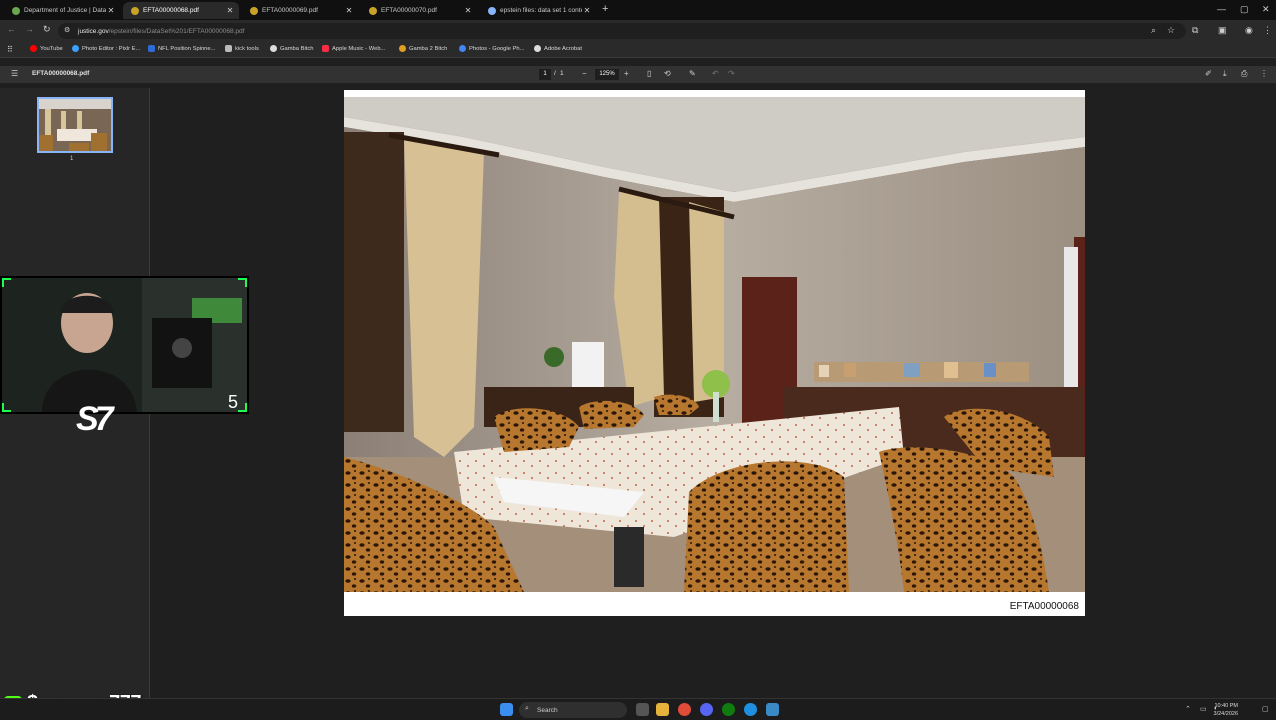 The height and width of the screenshot is (720, 1276). I want to click on system-clock: 10:40 PM 3/24/2026, so click(1226, 710).